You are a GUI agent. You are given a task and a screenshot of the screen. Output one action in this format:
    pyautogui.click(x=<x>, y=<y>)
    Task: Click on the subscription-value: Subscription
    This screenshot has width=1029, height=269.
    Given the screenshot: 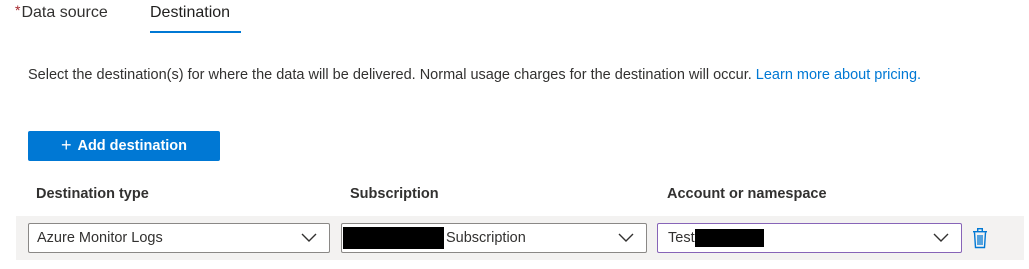 What is the action you would take?
    pyautogui.click(x=486, y=238)
    